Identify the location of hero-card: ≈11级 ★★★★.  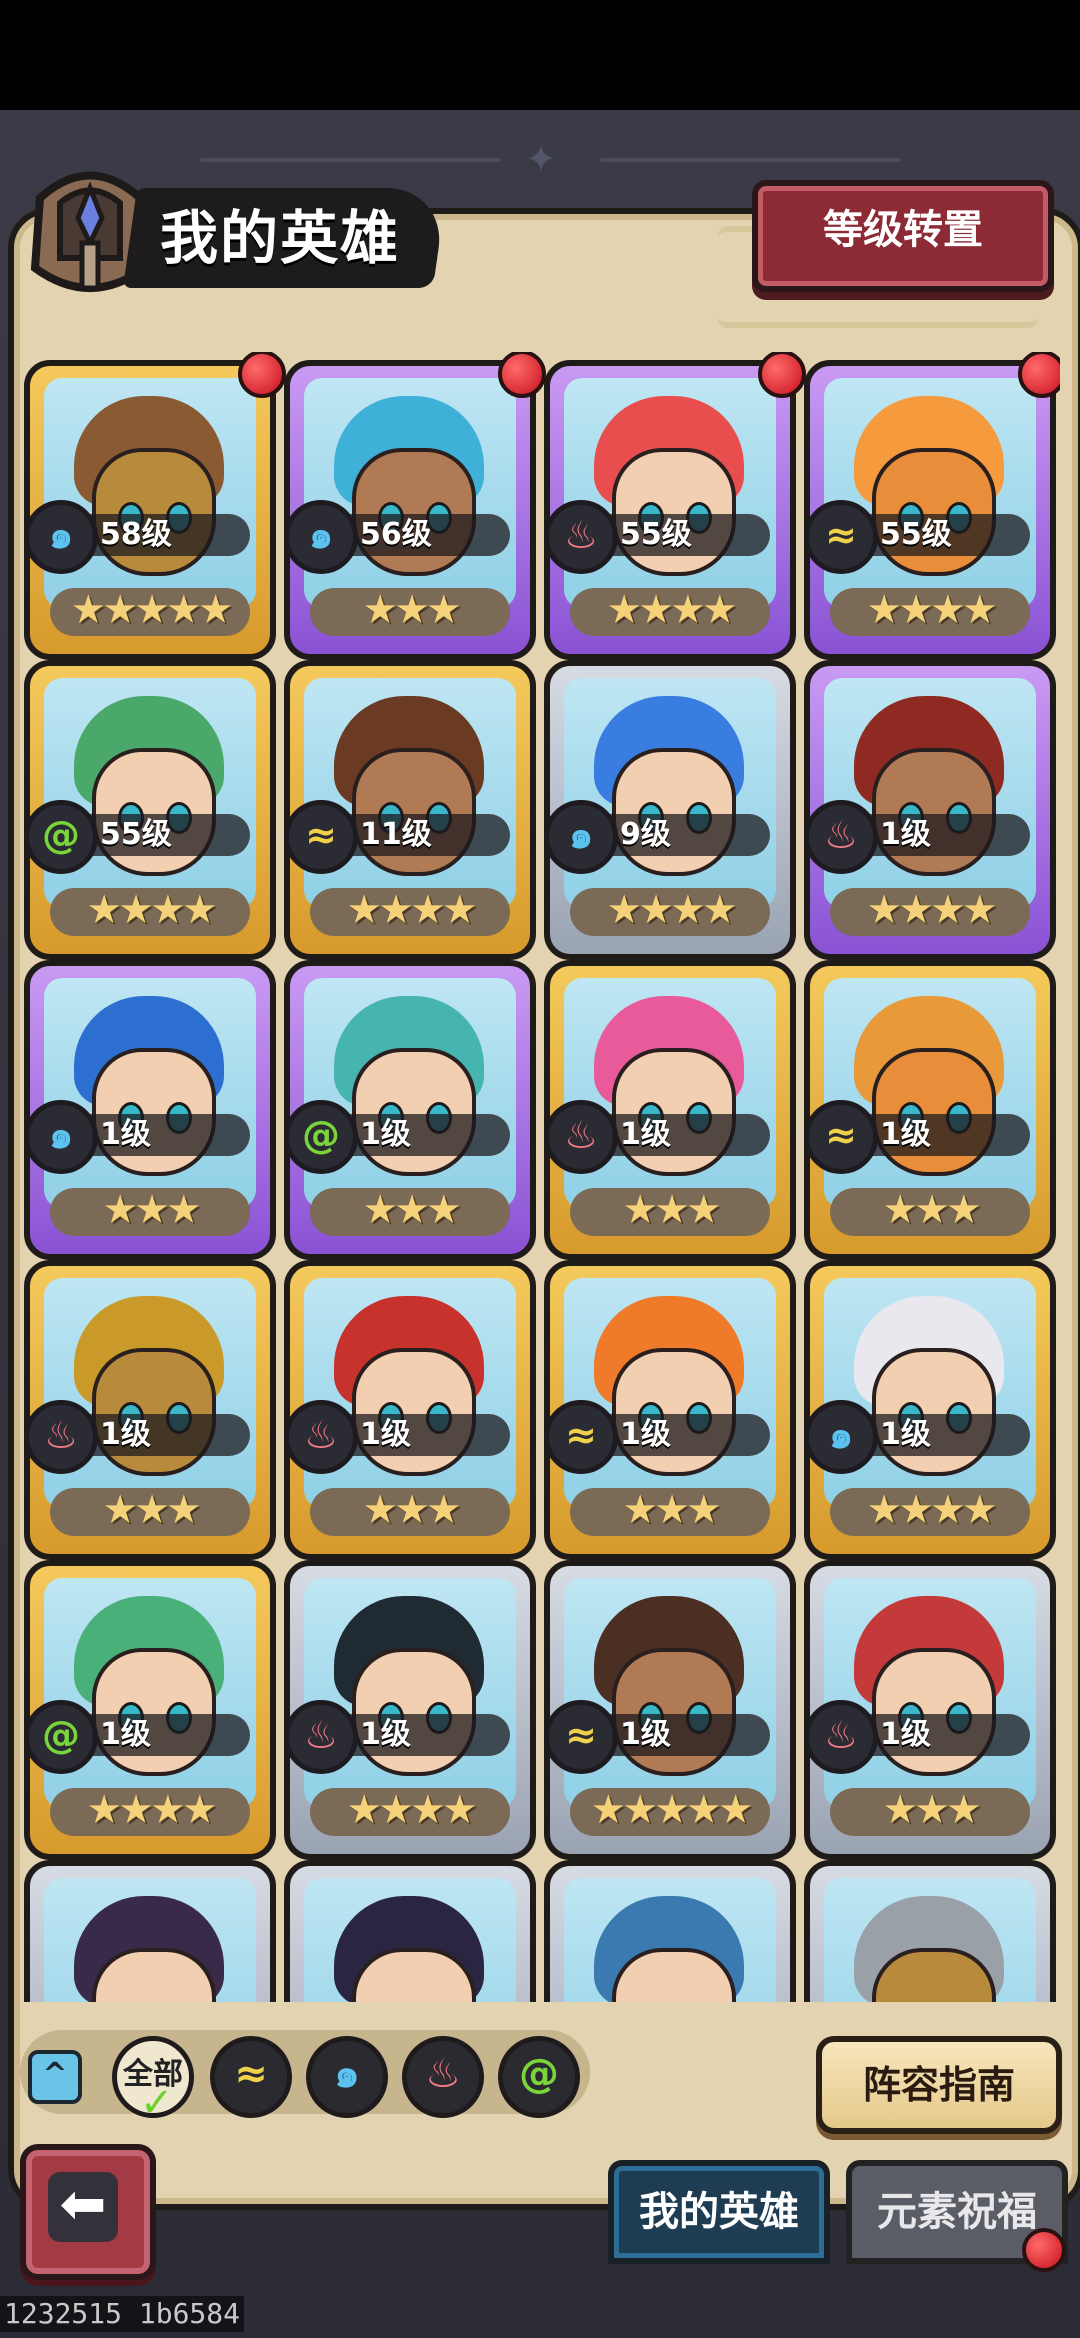
(410, 810).